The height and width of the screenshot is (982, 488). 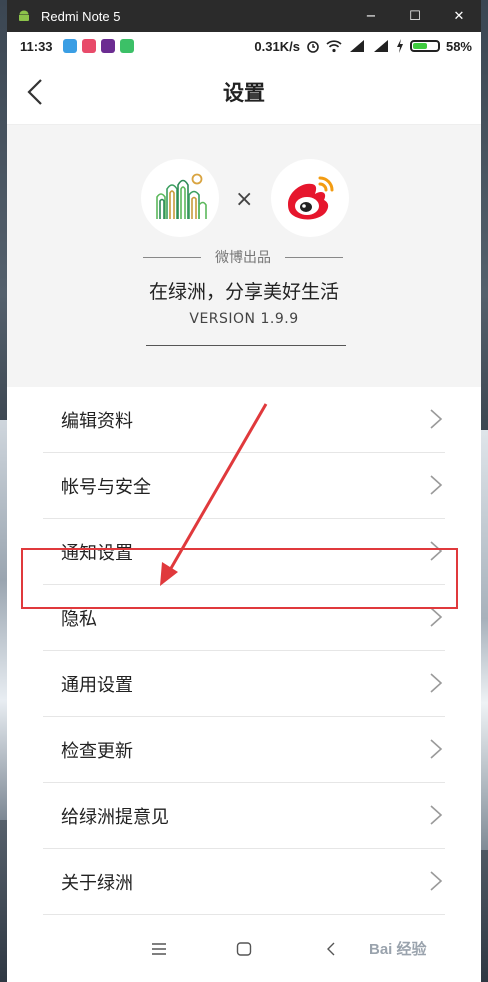 I want to click on app-version: VERSION 1.9.9, so click(x=244, y=319).